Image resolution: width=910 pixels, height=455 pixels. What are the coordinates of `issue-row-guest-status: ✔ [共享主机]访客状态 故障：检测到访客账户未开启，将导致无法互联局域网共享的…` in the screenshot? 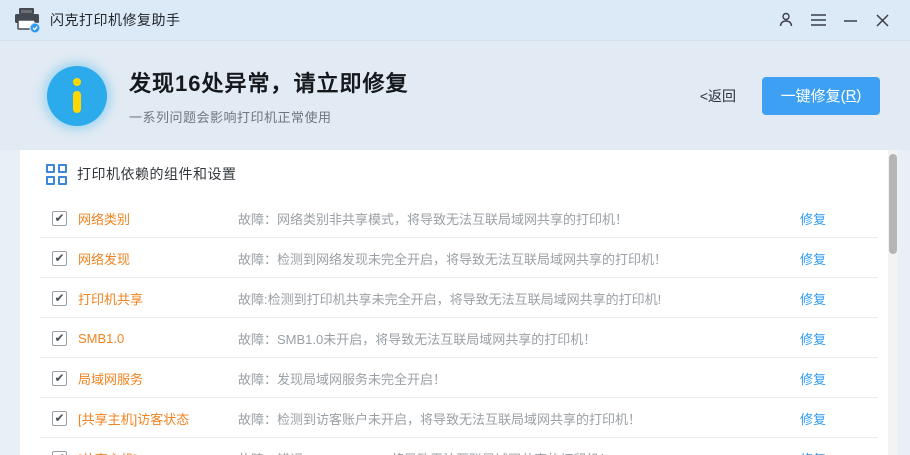 It's located at (459, 418).